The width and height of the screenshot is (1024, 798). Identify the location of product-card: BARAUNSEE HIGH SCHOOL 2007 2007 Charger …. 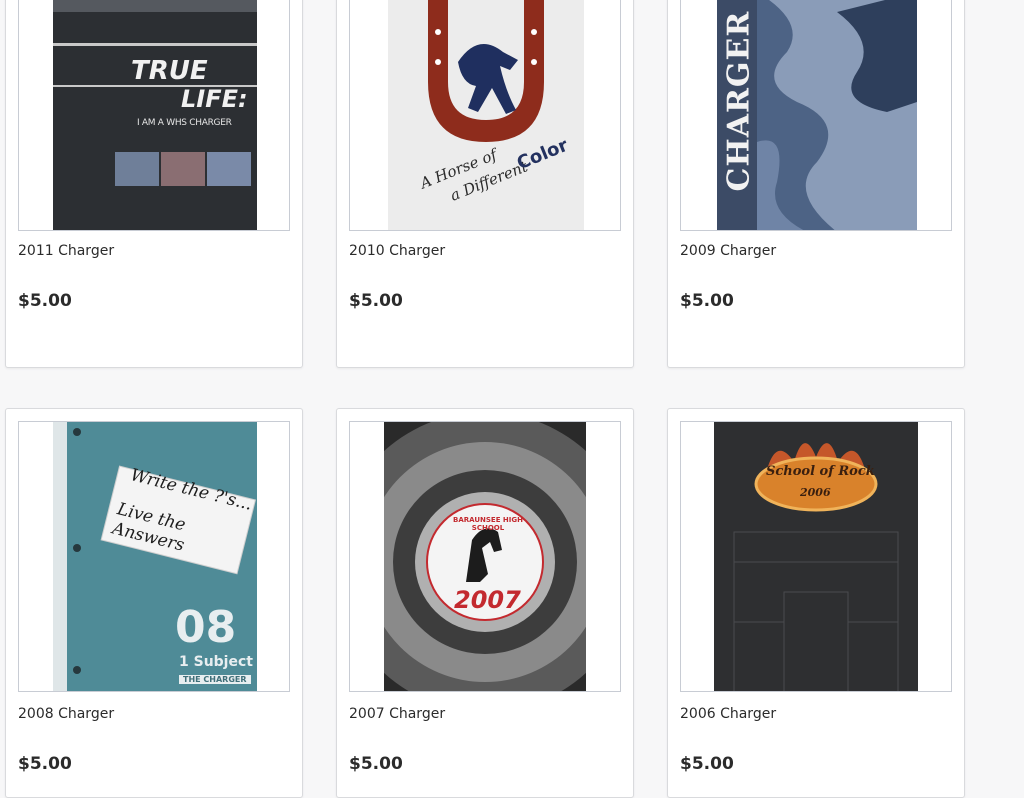
(485, 603).